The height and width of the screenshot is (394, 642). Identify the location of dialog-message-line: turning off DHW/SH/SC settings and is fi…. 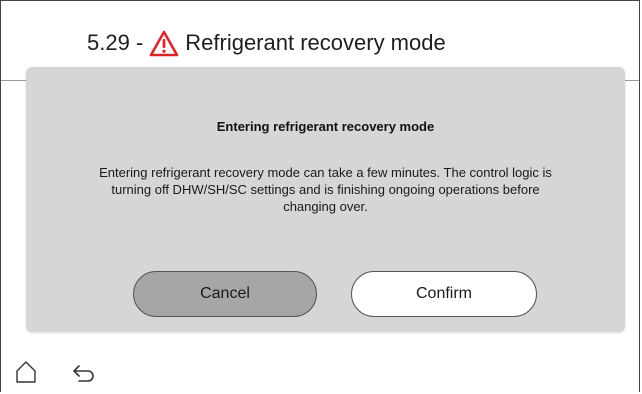
(325, 189).